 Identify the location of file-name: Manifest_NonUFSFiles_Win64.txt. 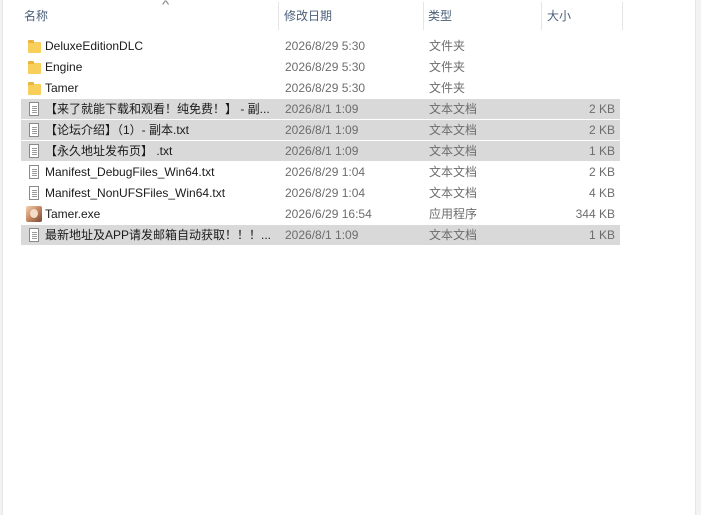
(135, 193).